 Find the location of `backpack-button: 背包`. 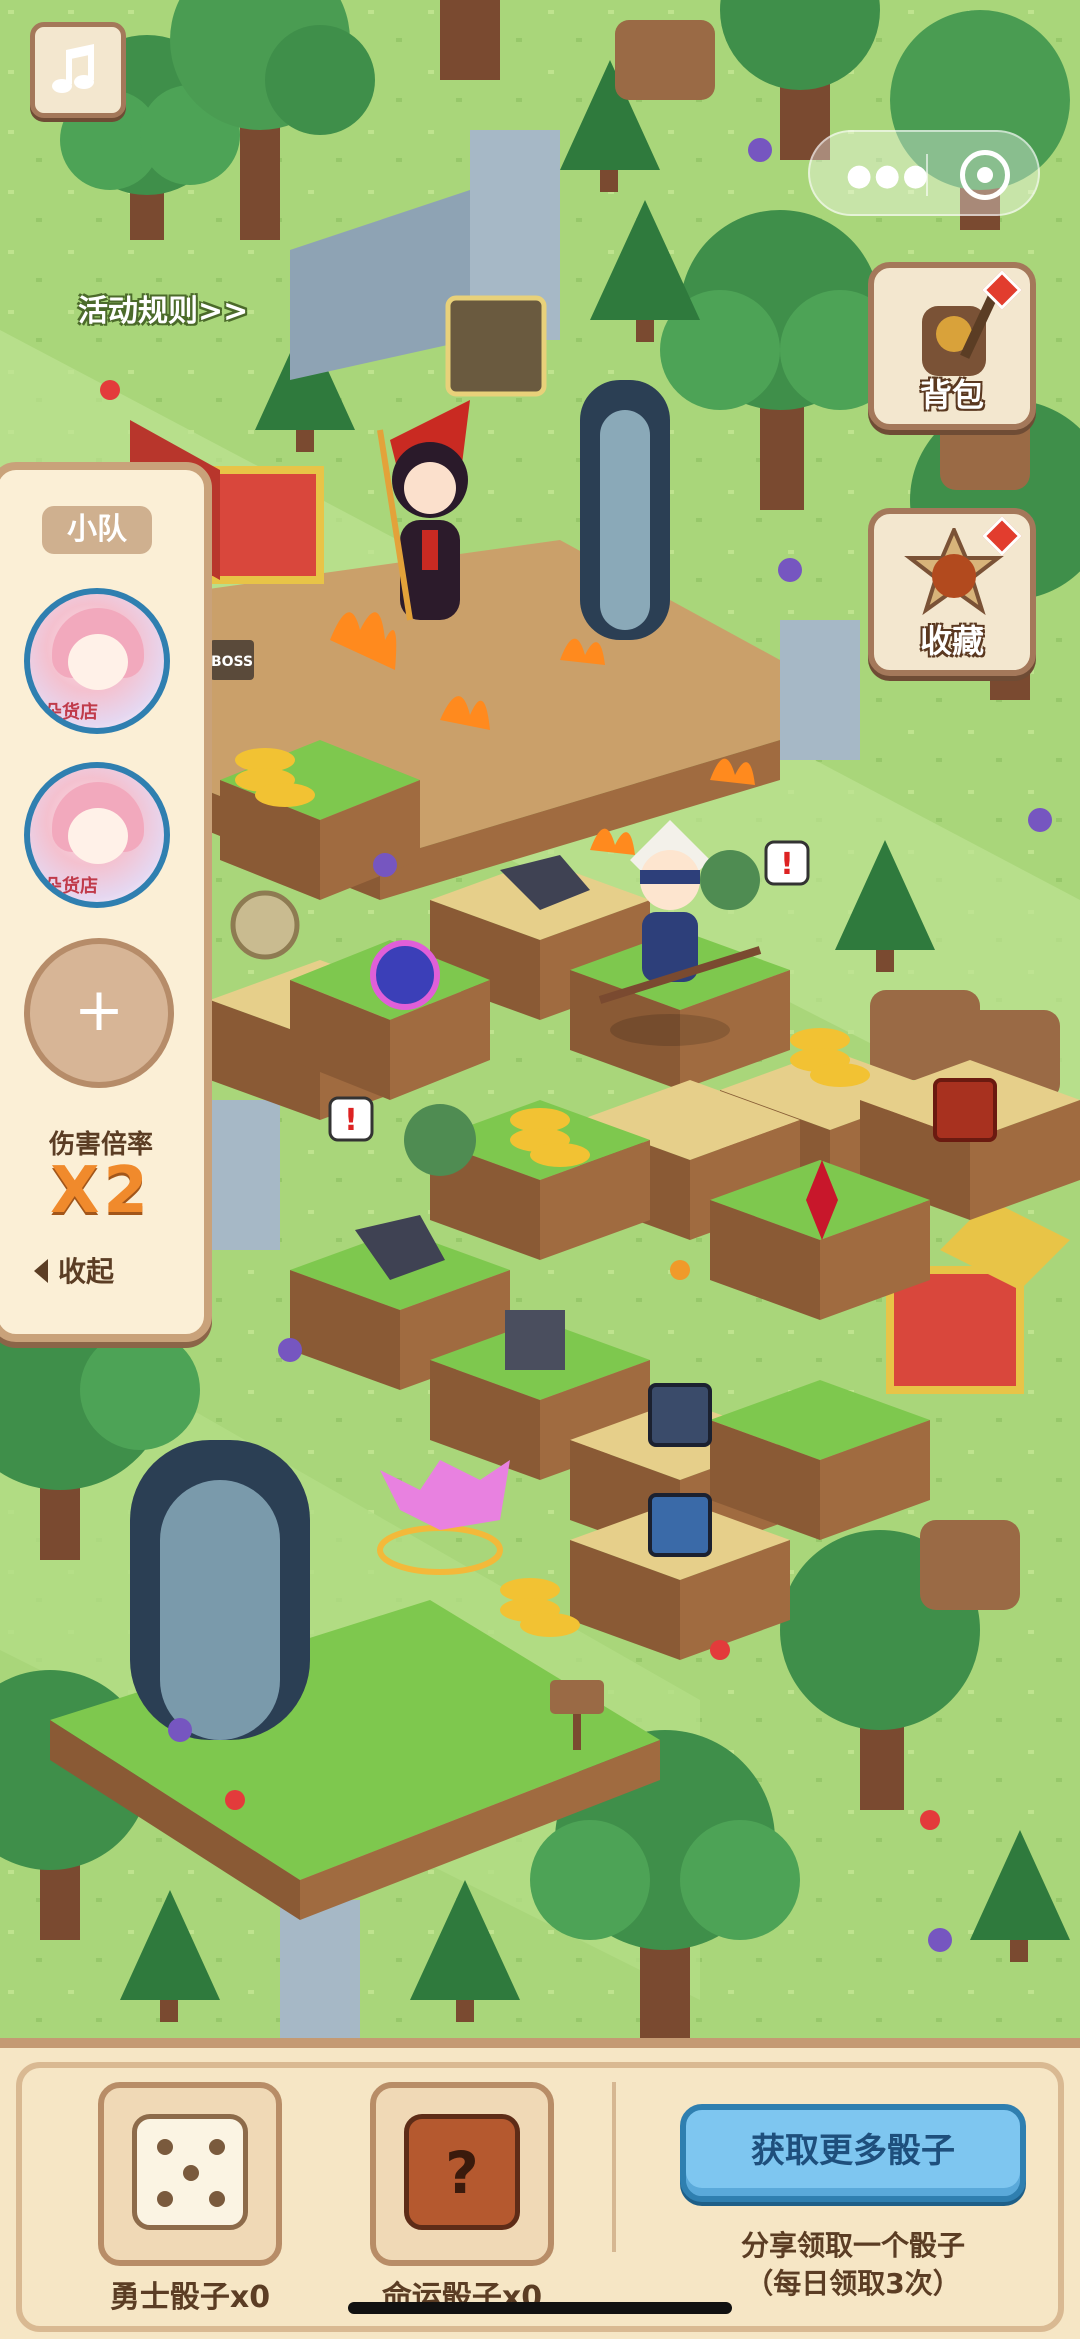

backpack-button: 背包 is located at coordinates (952, 346).